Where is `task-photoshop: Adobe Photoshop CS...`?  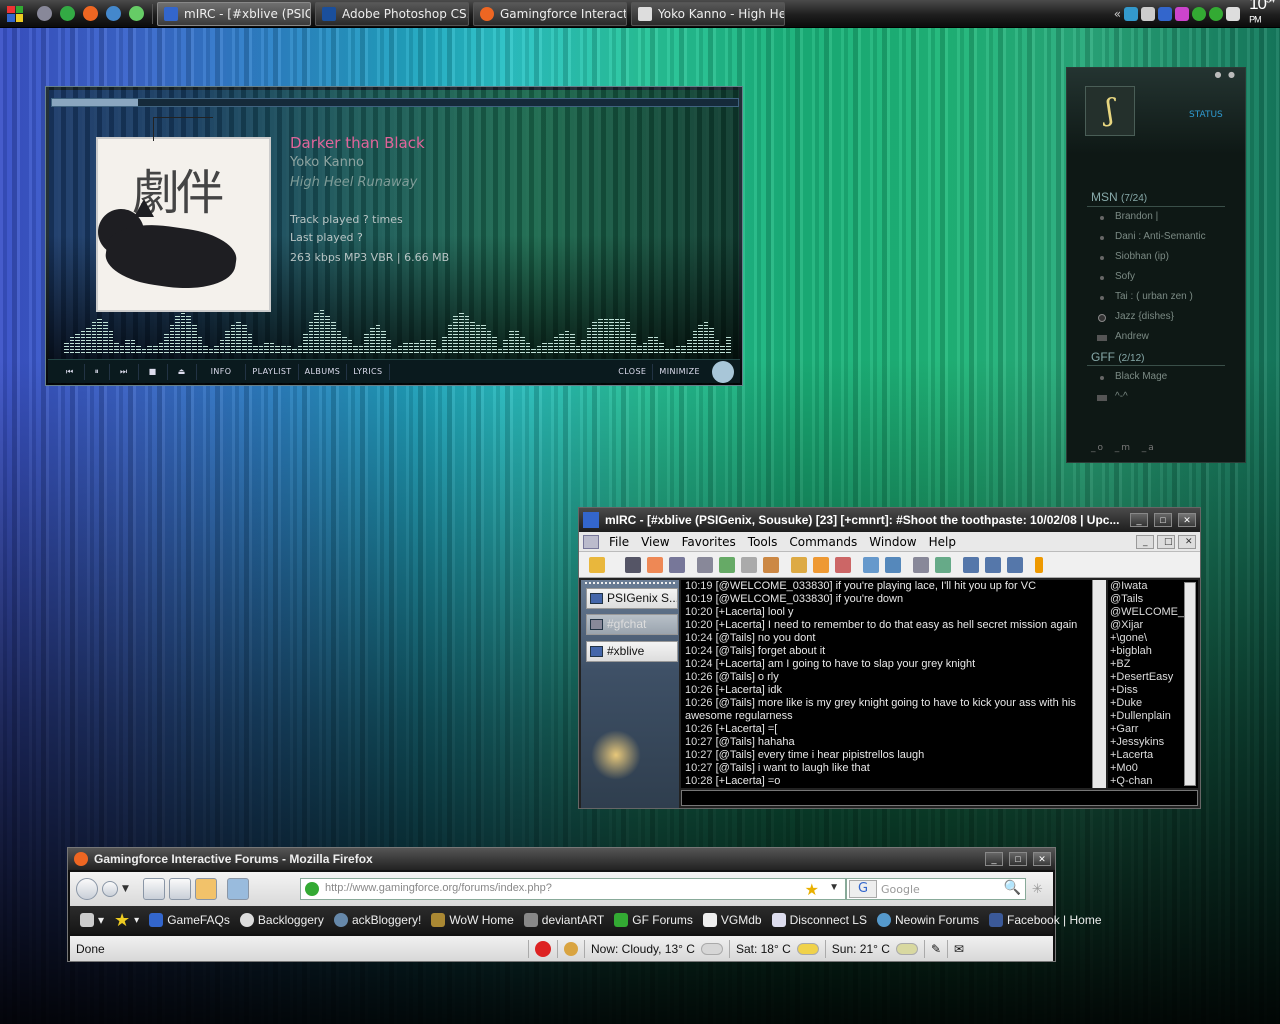
task-photoshop: Adobe Photoshop CS... is located at coordinates (392, 13).